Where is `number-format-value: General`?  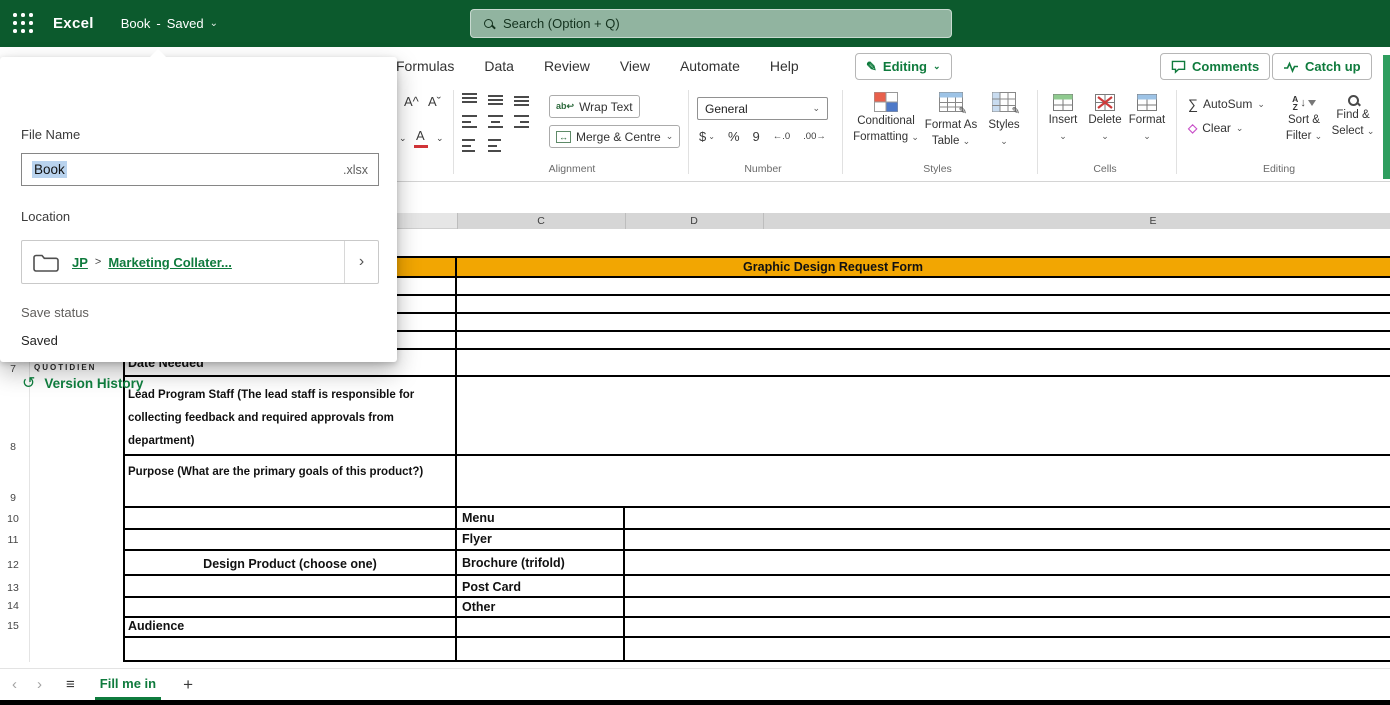 number-format-value: General is located at coordinates (726, 108).